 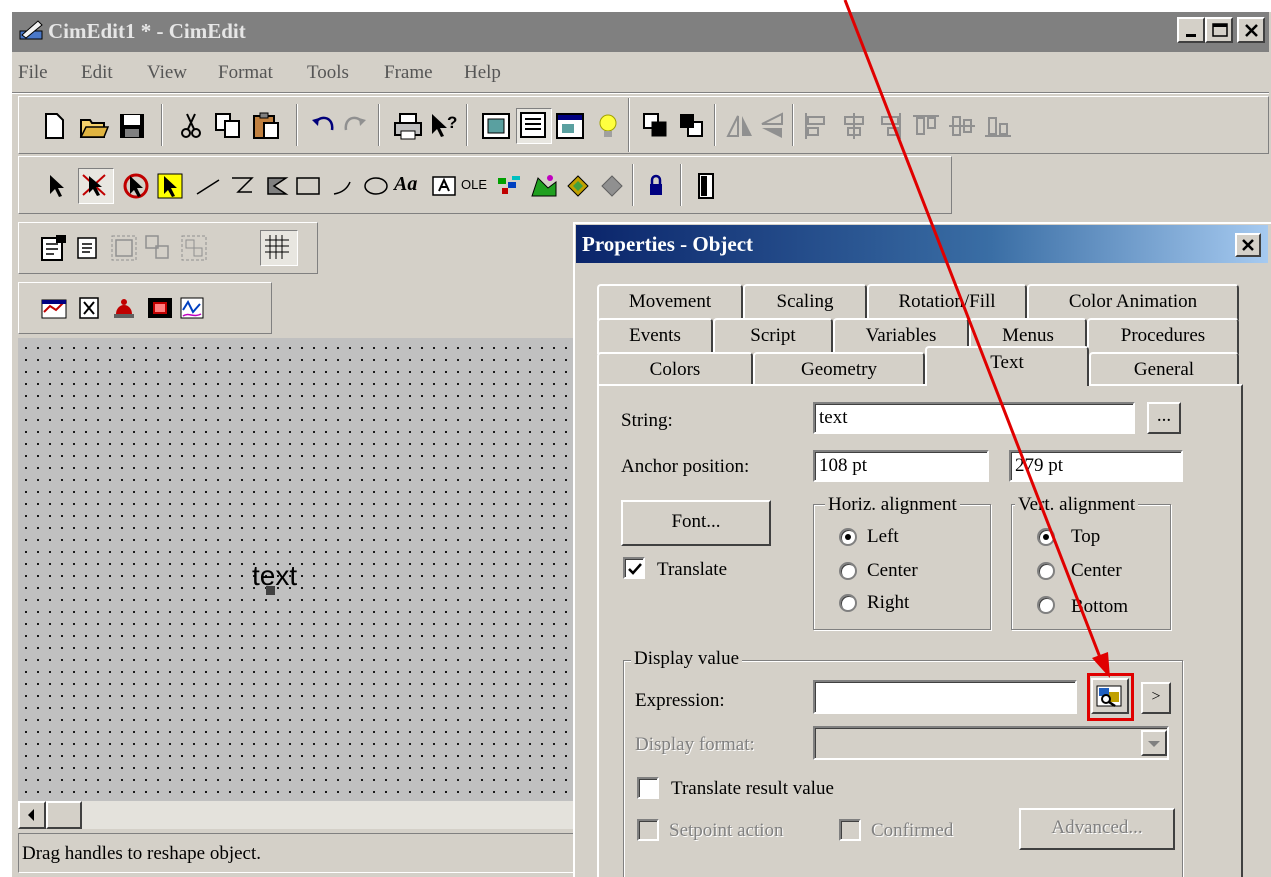 What do you see at coordinates (816, 126) in the screenshot?
I see `align-left-button` at bounding box center [816, 126].